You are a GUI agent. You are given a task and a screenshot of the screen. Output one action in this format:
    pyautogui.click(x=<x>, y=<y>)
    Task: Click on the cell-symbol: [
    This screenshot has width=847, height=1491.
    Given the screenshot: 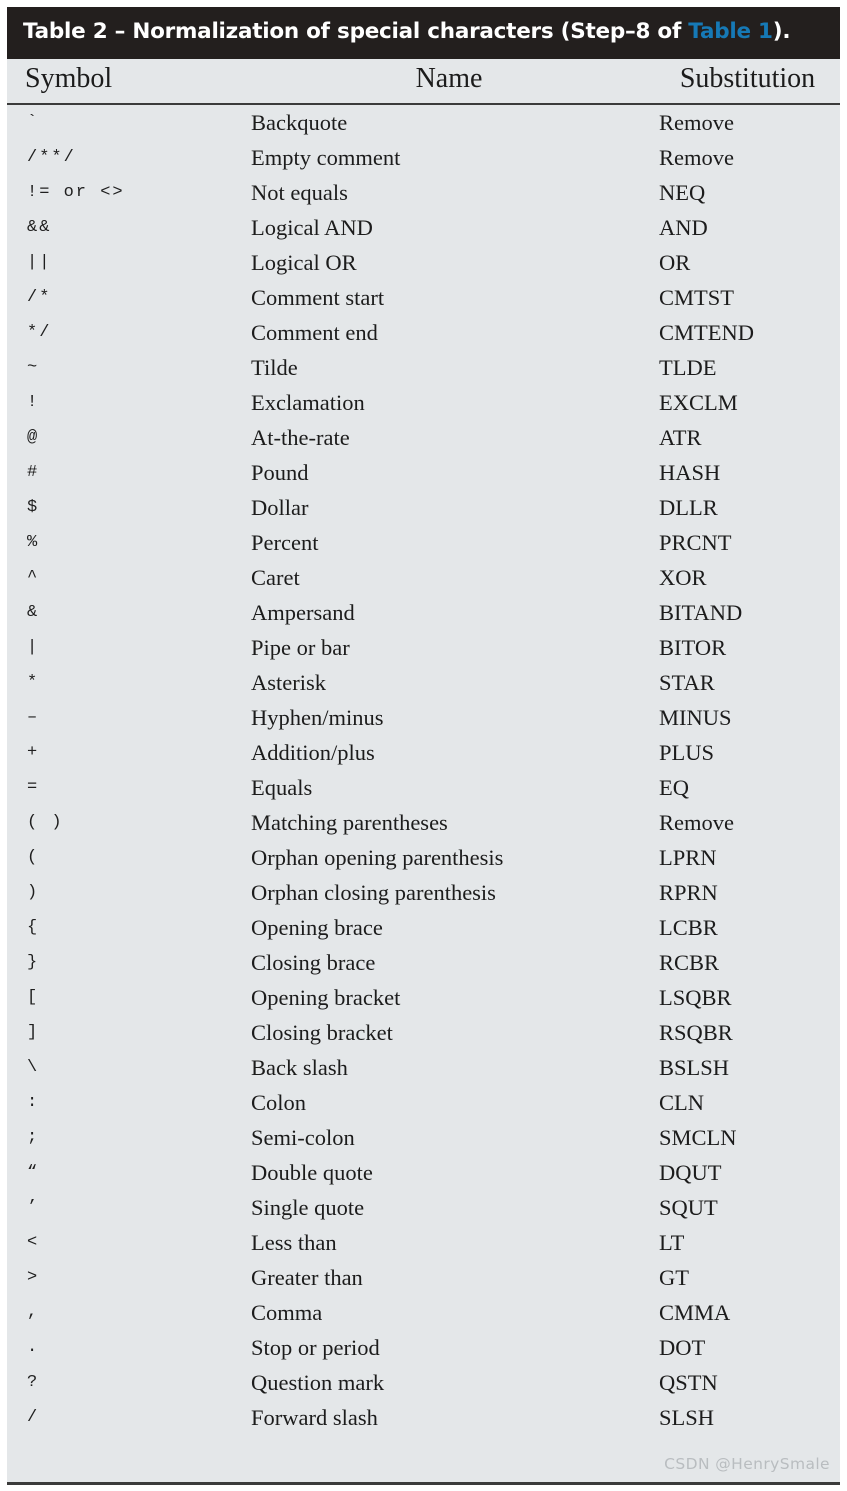 What is the action you would take?
    pyautogui.click(x=123, y=997)
    